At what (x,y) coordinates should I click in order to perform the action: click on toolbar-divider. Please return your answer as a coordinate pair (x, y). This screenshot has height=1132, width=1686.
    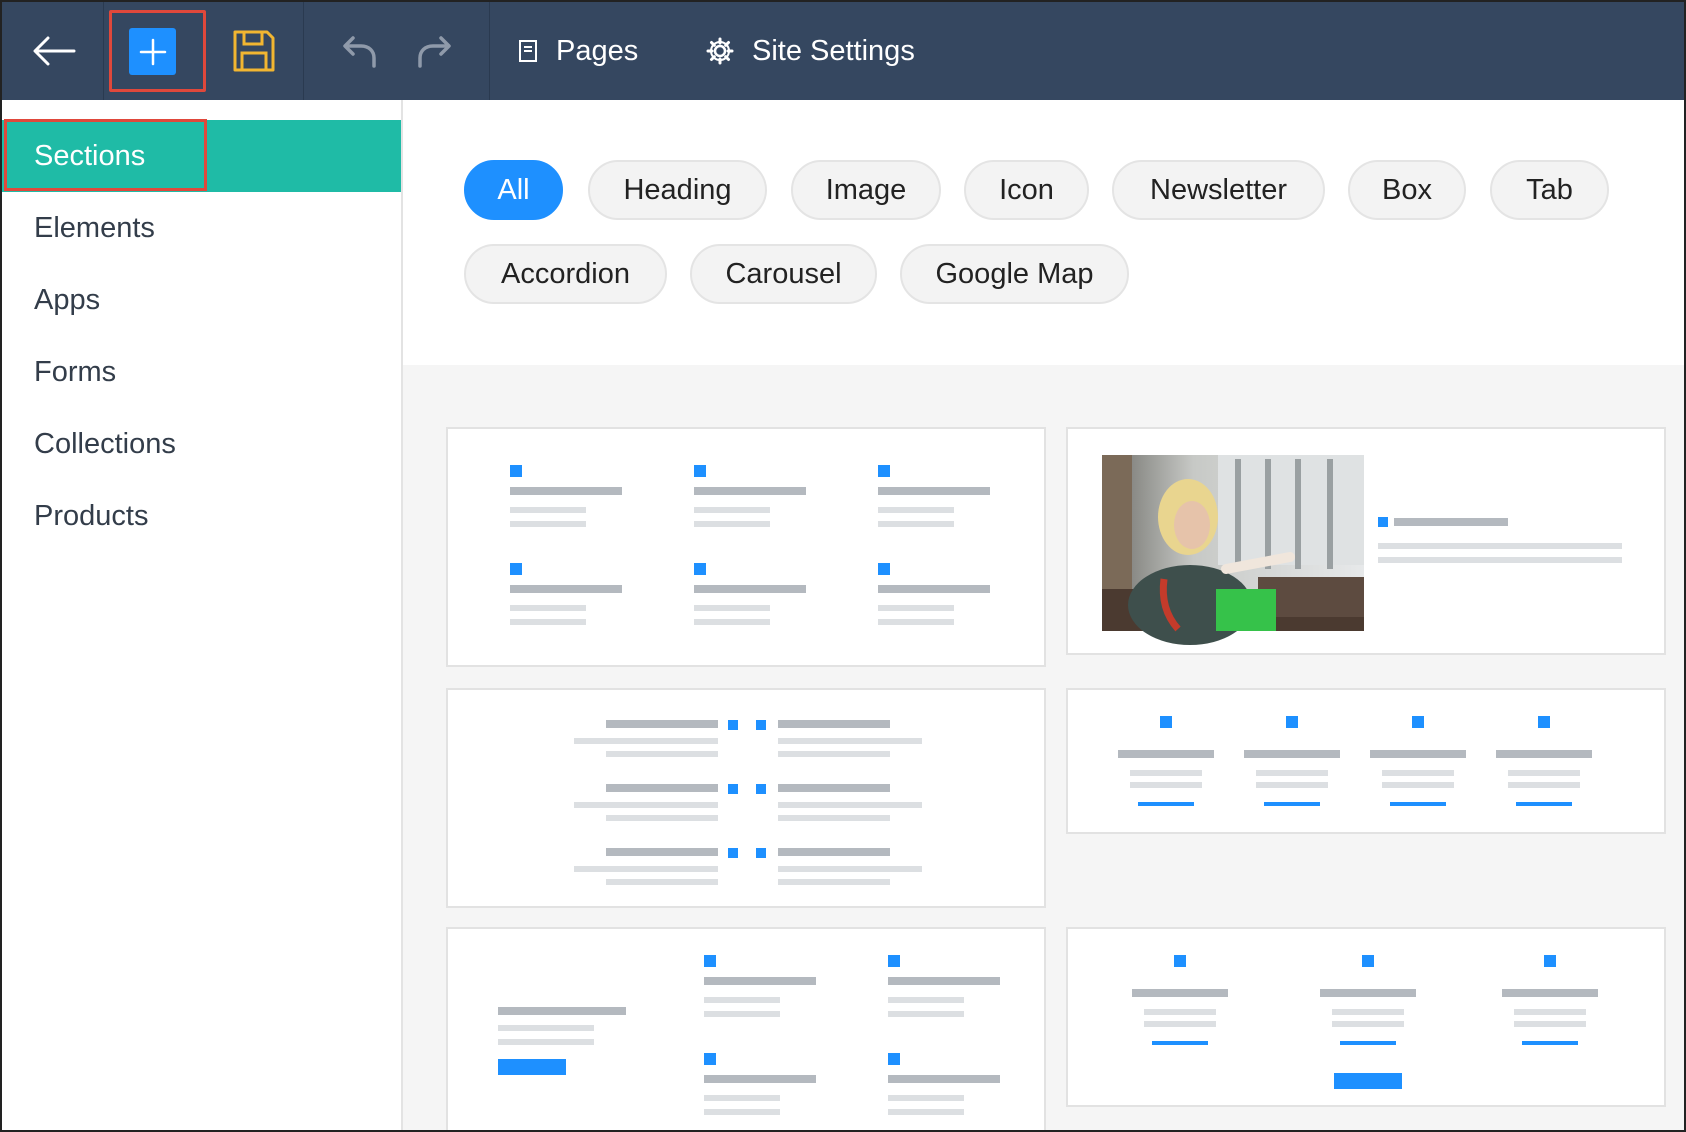
    Looking at the image, I should click on (103, 51).